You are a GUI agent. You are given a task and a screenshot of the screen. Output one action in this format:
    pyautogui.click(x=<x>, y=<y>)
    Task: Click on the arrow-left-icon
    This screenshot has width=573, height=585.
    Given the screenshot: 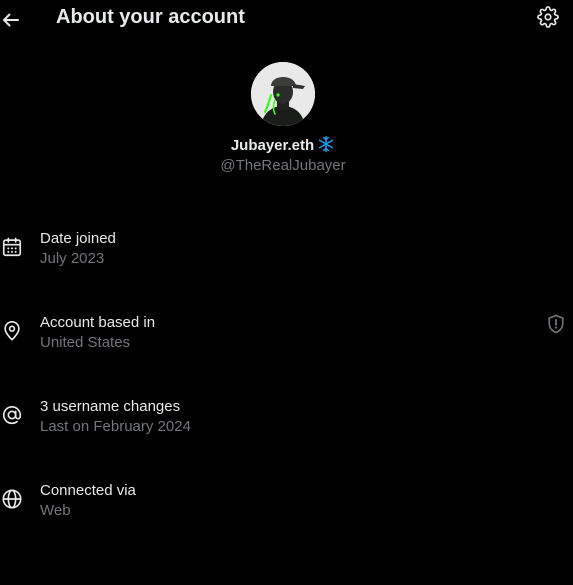 What is the action you would take?
    pyautogui.click(x=11, y=20)
    